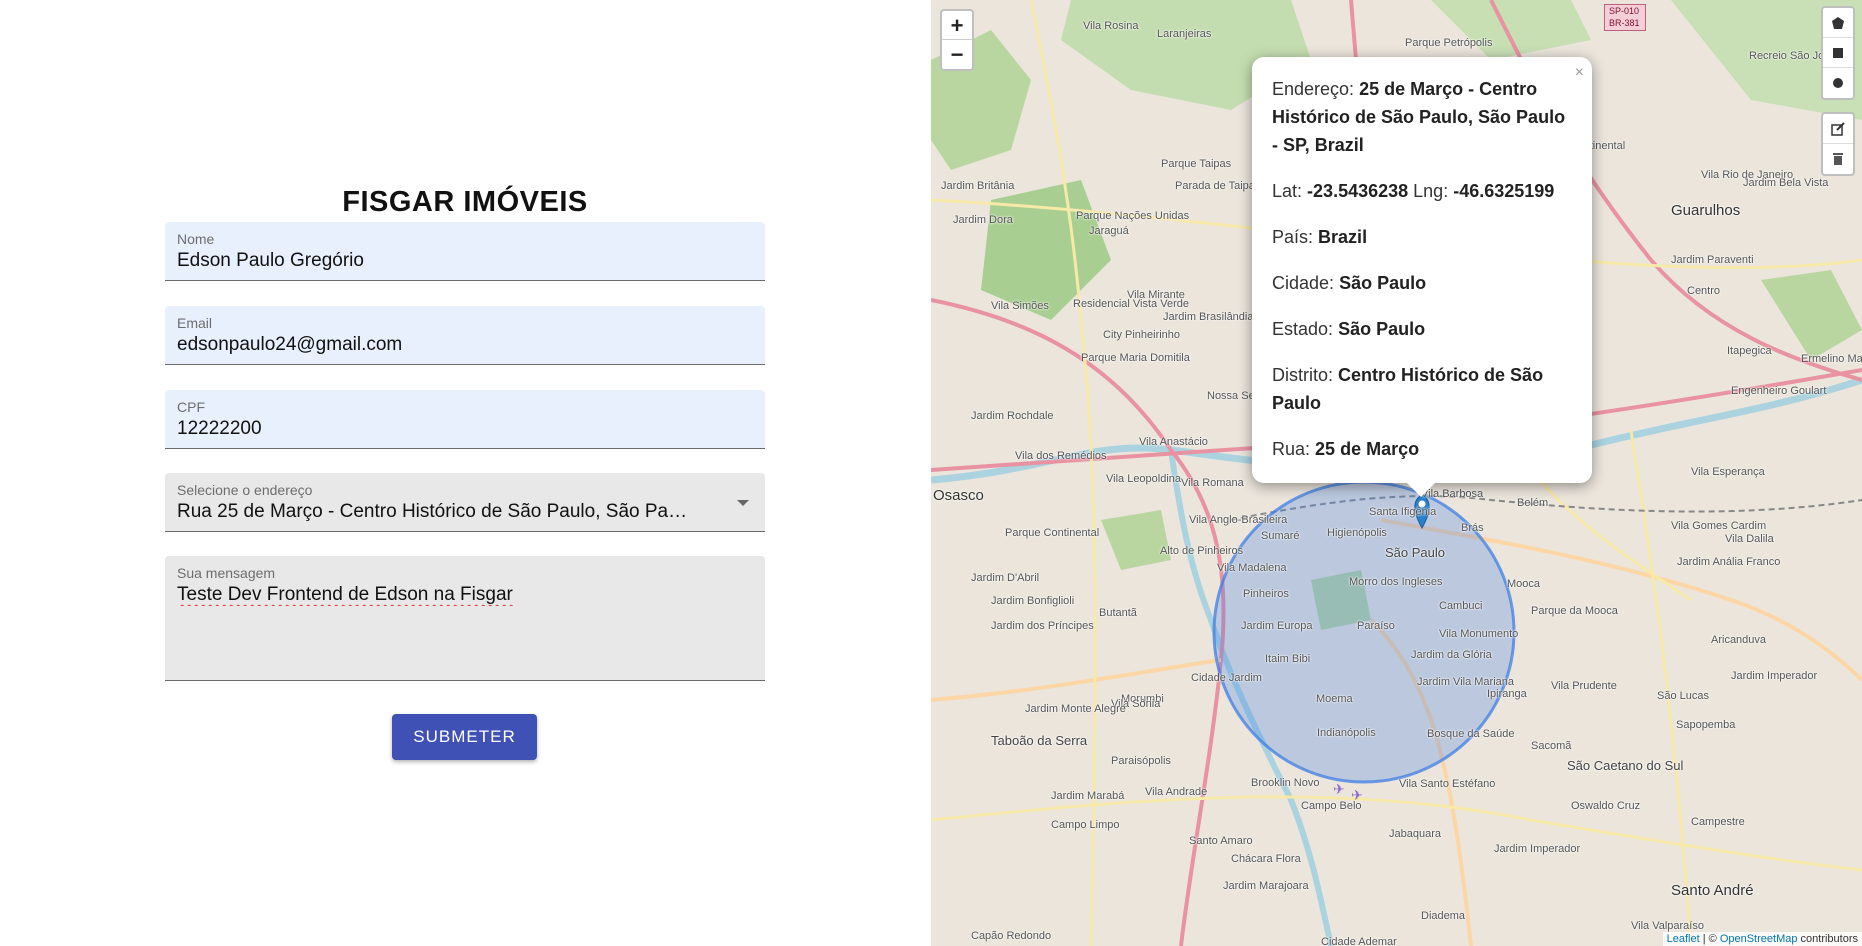 The image size is (1862, 946). Describe the element at coordinates (1683, 696) in the screenshot. I see `place-label: São Lucas` at that location.